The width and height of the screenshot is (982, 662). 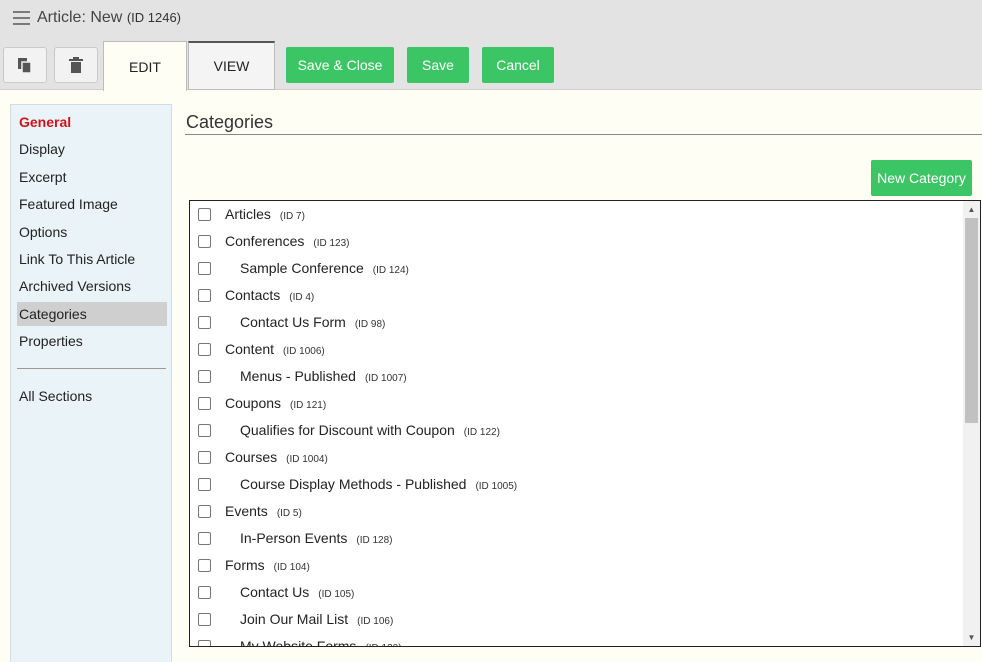 What do you see at coordinates (577, 241) in the screenshot?
I see `category-row: Conferences (ID 123)` at bounding box center [577, 241].